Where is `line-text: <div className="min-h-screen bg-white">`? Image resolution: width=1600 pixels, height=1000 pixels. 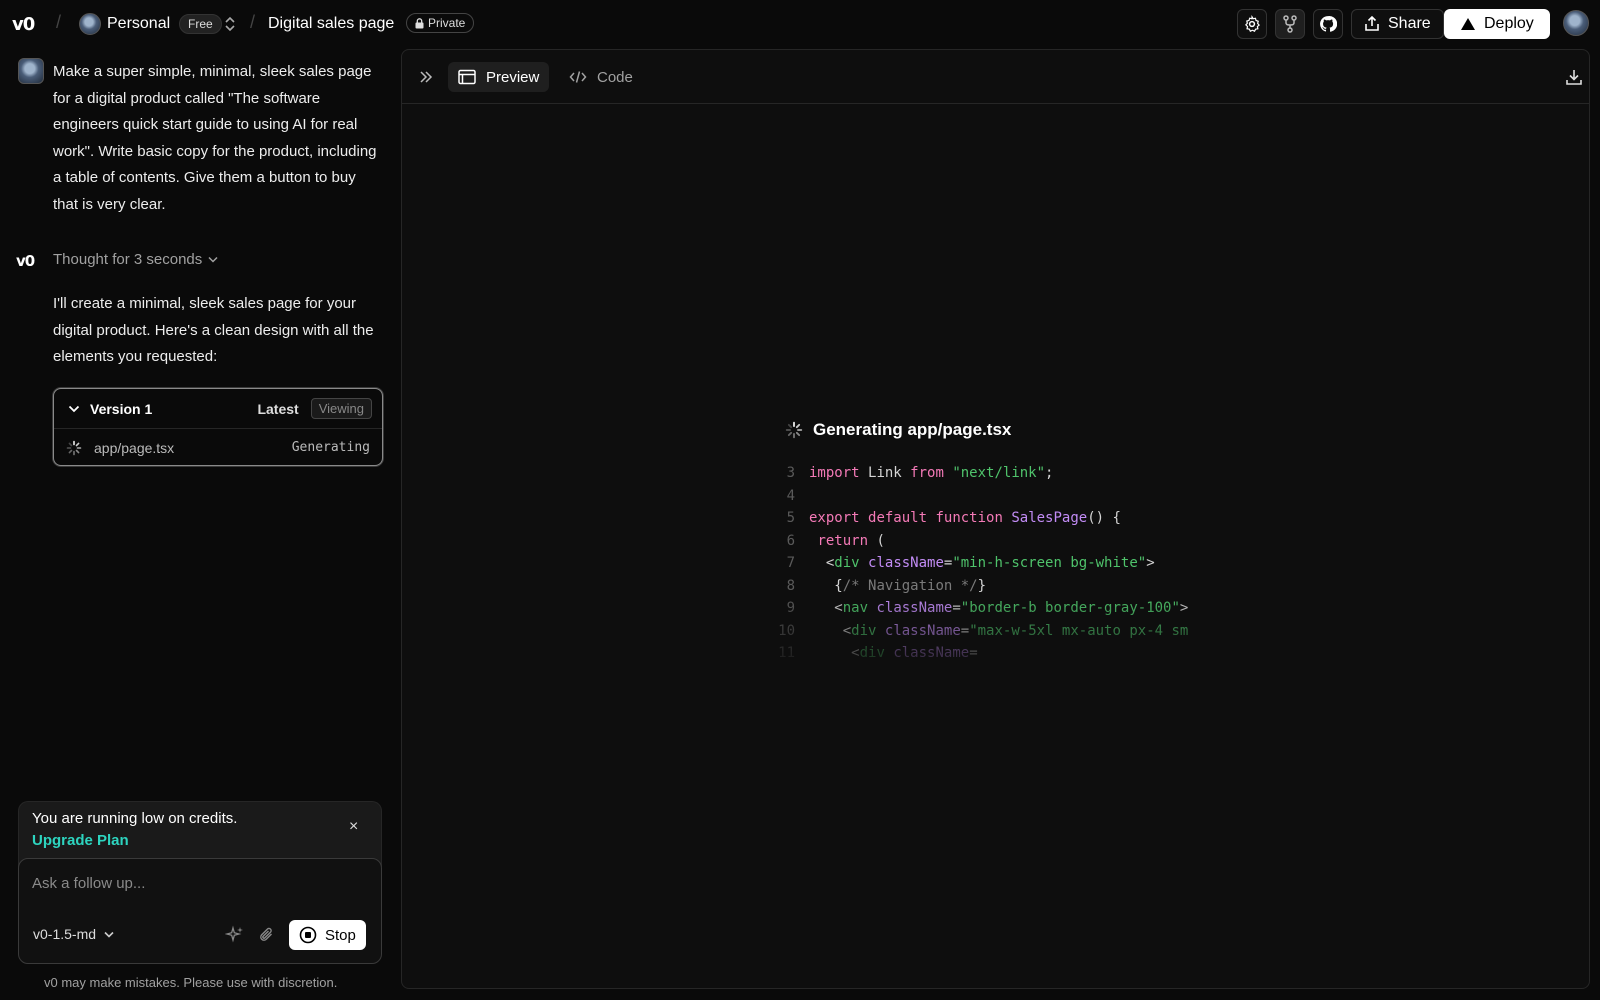 line-text: <div className="min-h-screen bg-white"> is located at coordinates (990, 563).